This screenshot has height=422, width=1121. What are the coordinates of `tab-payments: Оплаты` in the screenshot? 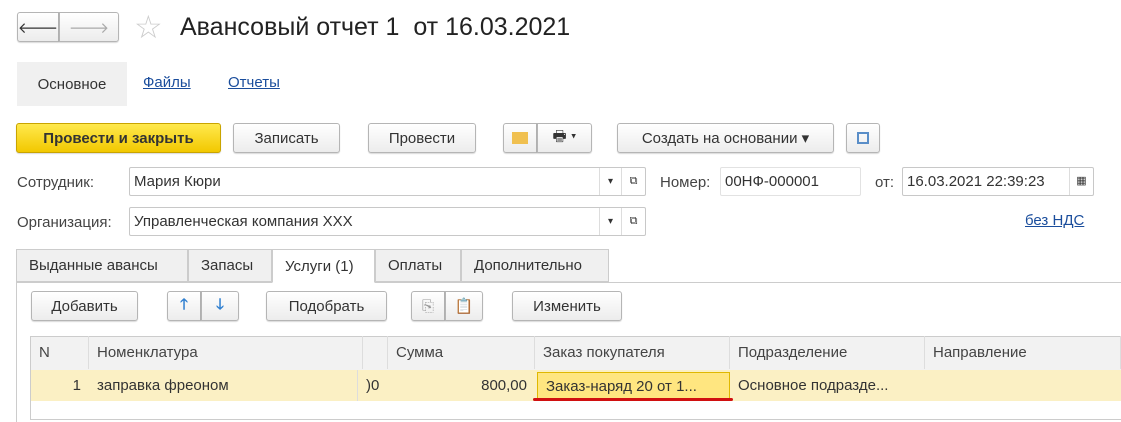 It's located at (418, 265).